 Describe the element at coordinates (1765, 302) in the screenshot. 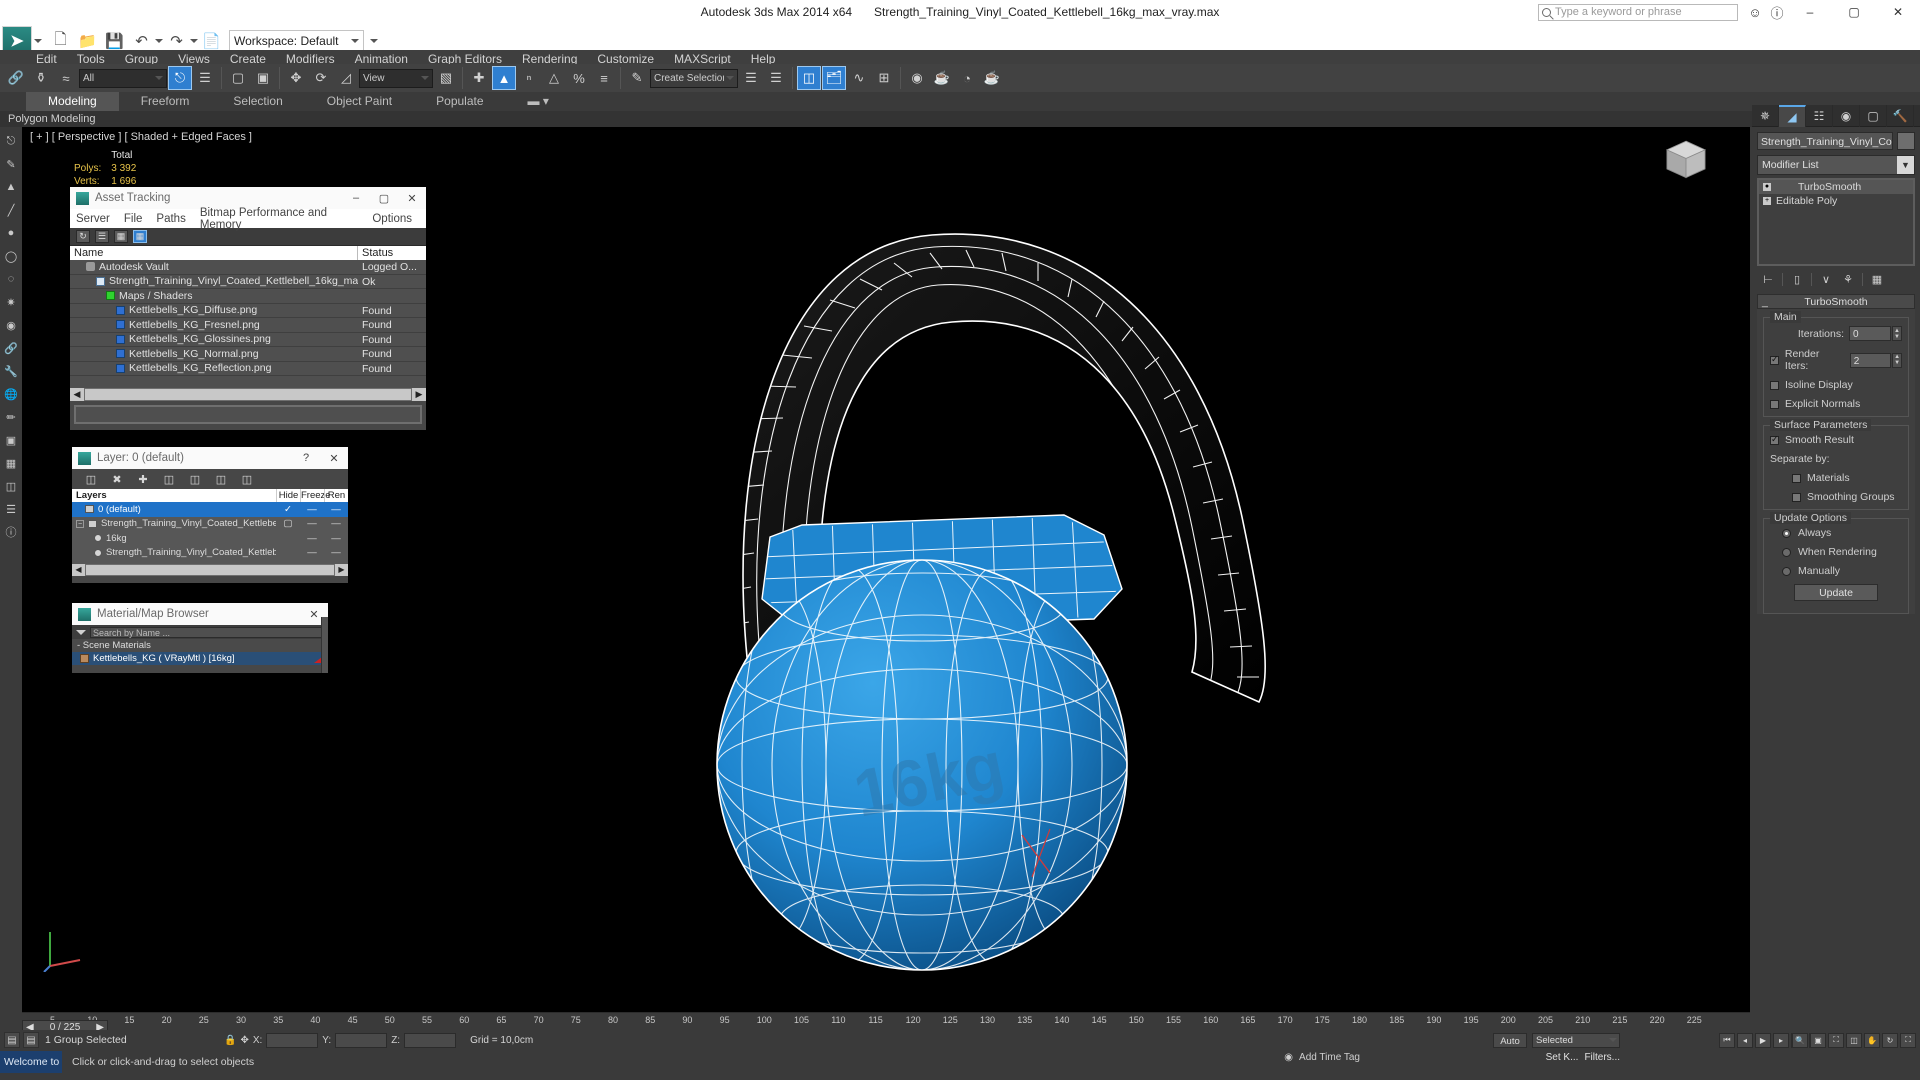

I see `rollout-collapse-icon: _` at that location.